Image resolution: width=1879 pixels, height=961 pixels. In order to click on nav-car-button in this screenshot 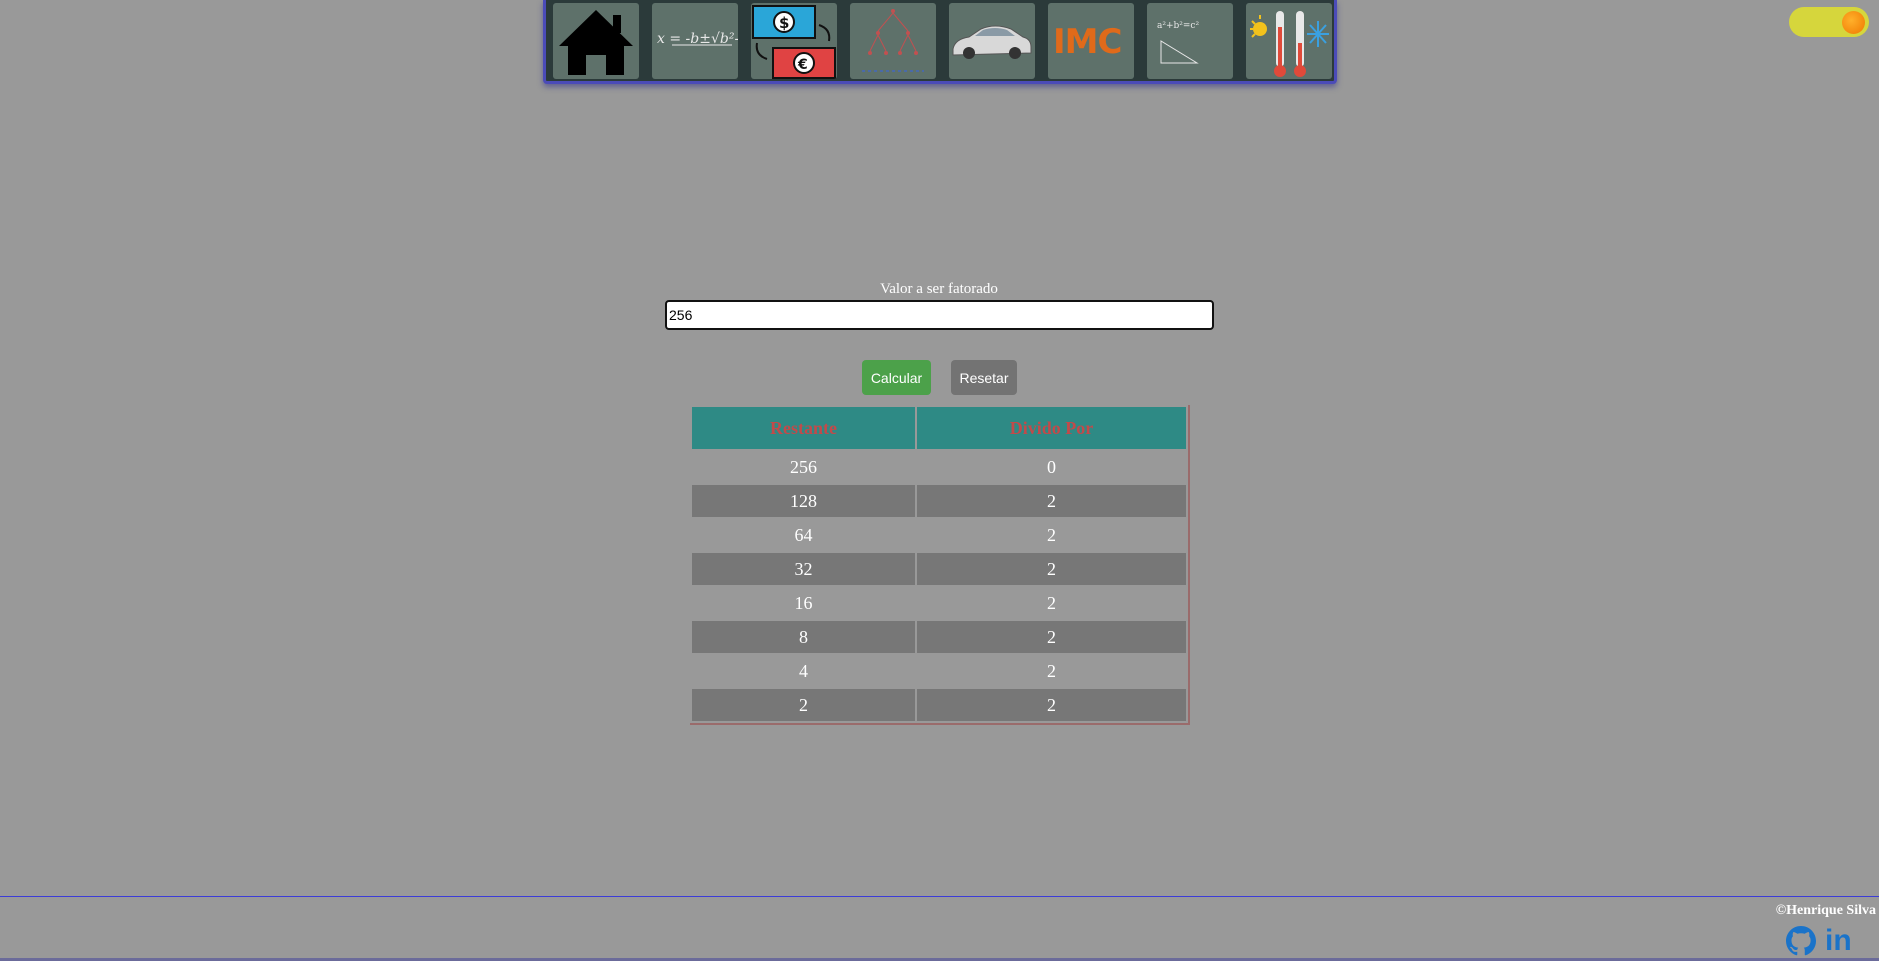, I will do `click(992, 41)`.